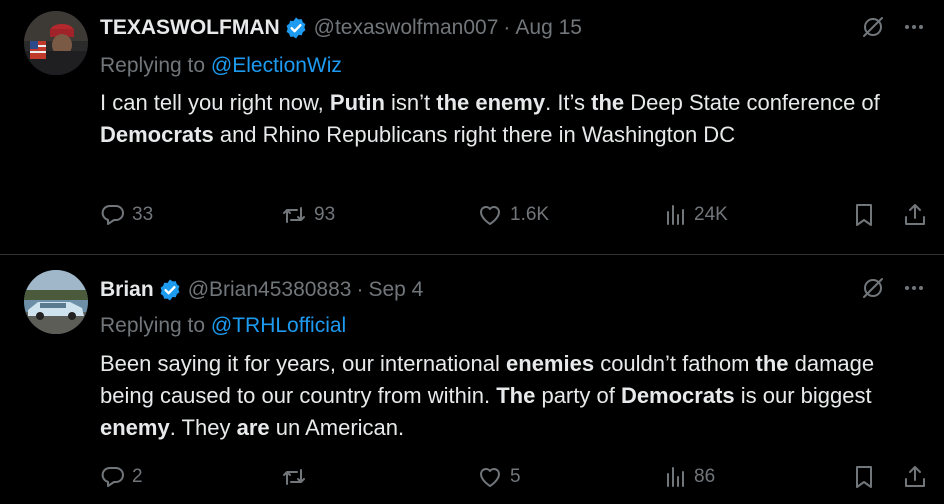  Describe the element at coordinates (689, 477) in the screenshot. I see `views-button: 86` at that location.